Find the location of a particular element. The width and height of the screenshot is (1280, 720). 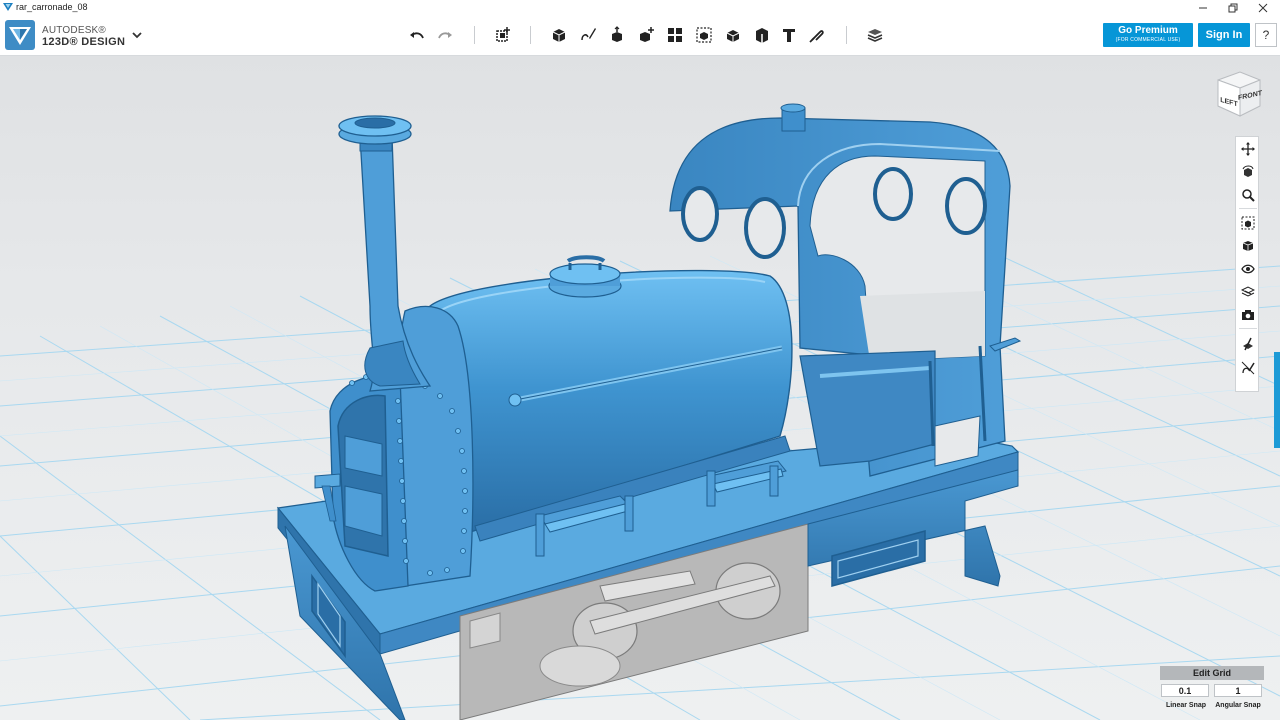

zoom-icon is located at coordinates (1248, 195).